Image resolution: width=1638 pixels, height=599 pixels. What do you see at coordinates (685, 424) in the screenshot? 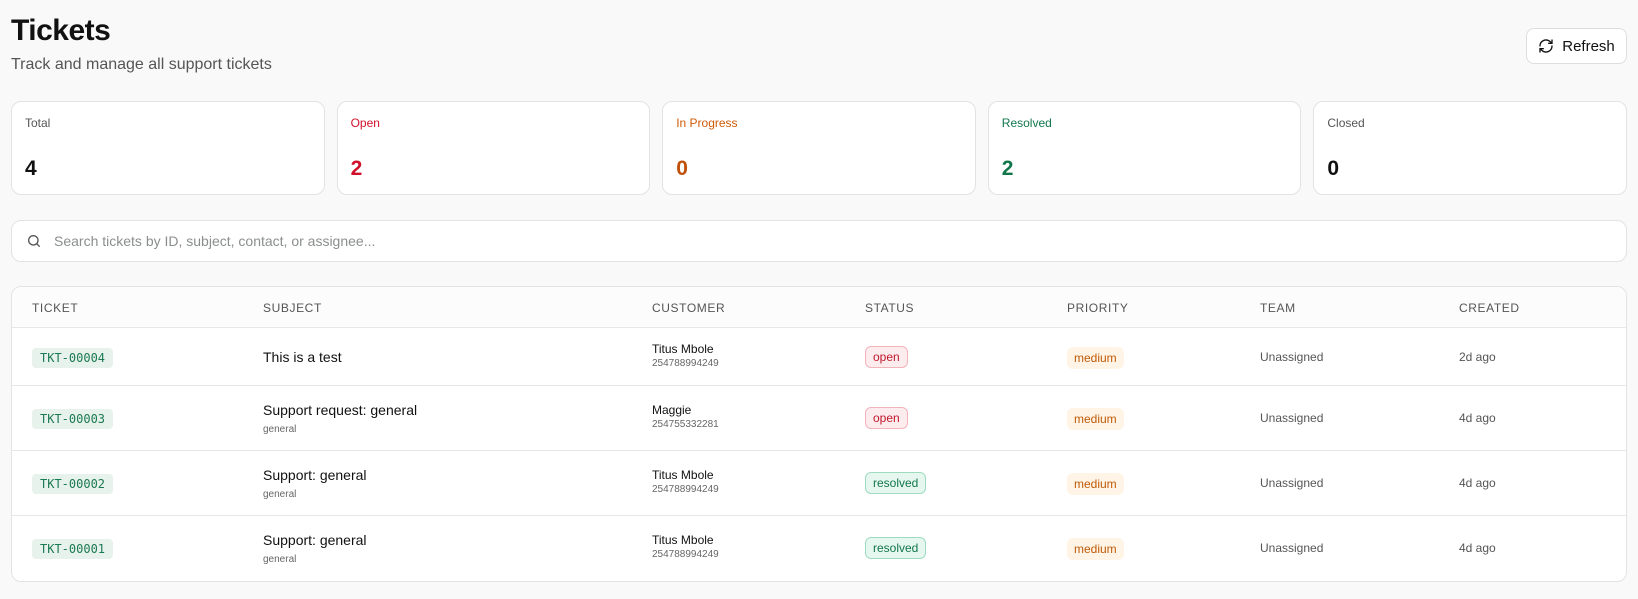
I see `customer-phone: 254755332281` at bounding box center [685, 424].